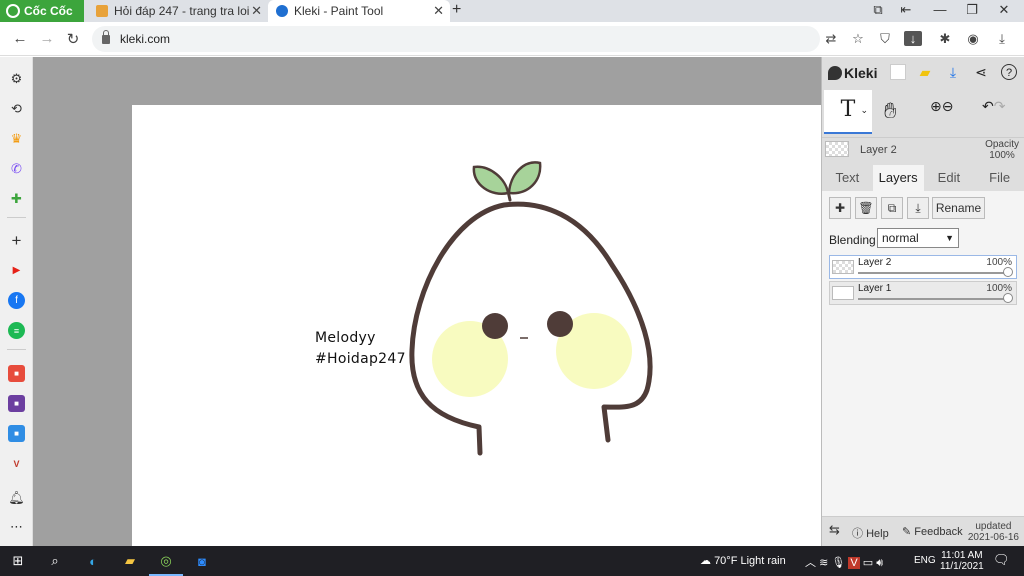 The image size is (1024, 576). I want to click on merge-layer-button: ⤓, so click(918, 208).